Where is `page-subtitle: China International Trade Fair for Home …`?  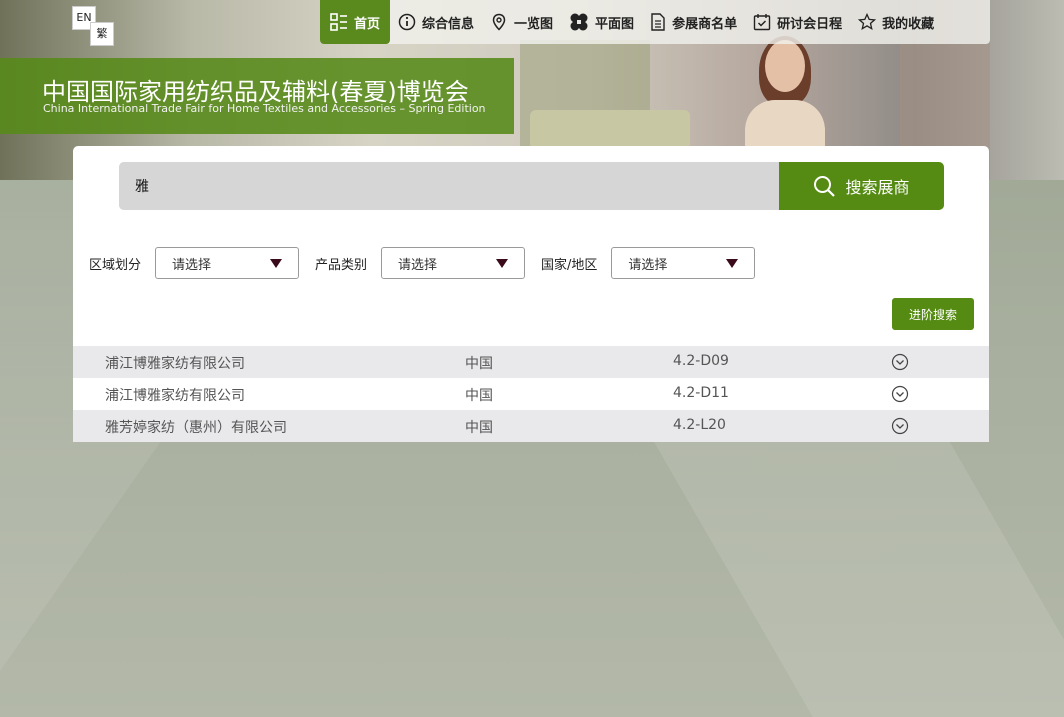 page-subtitle: China International Trade Fair for Home … is located at coordinates (264, 108).